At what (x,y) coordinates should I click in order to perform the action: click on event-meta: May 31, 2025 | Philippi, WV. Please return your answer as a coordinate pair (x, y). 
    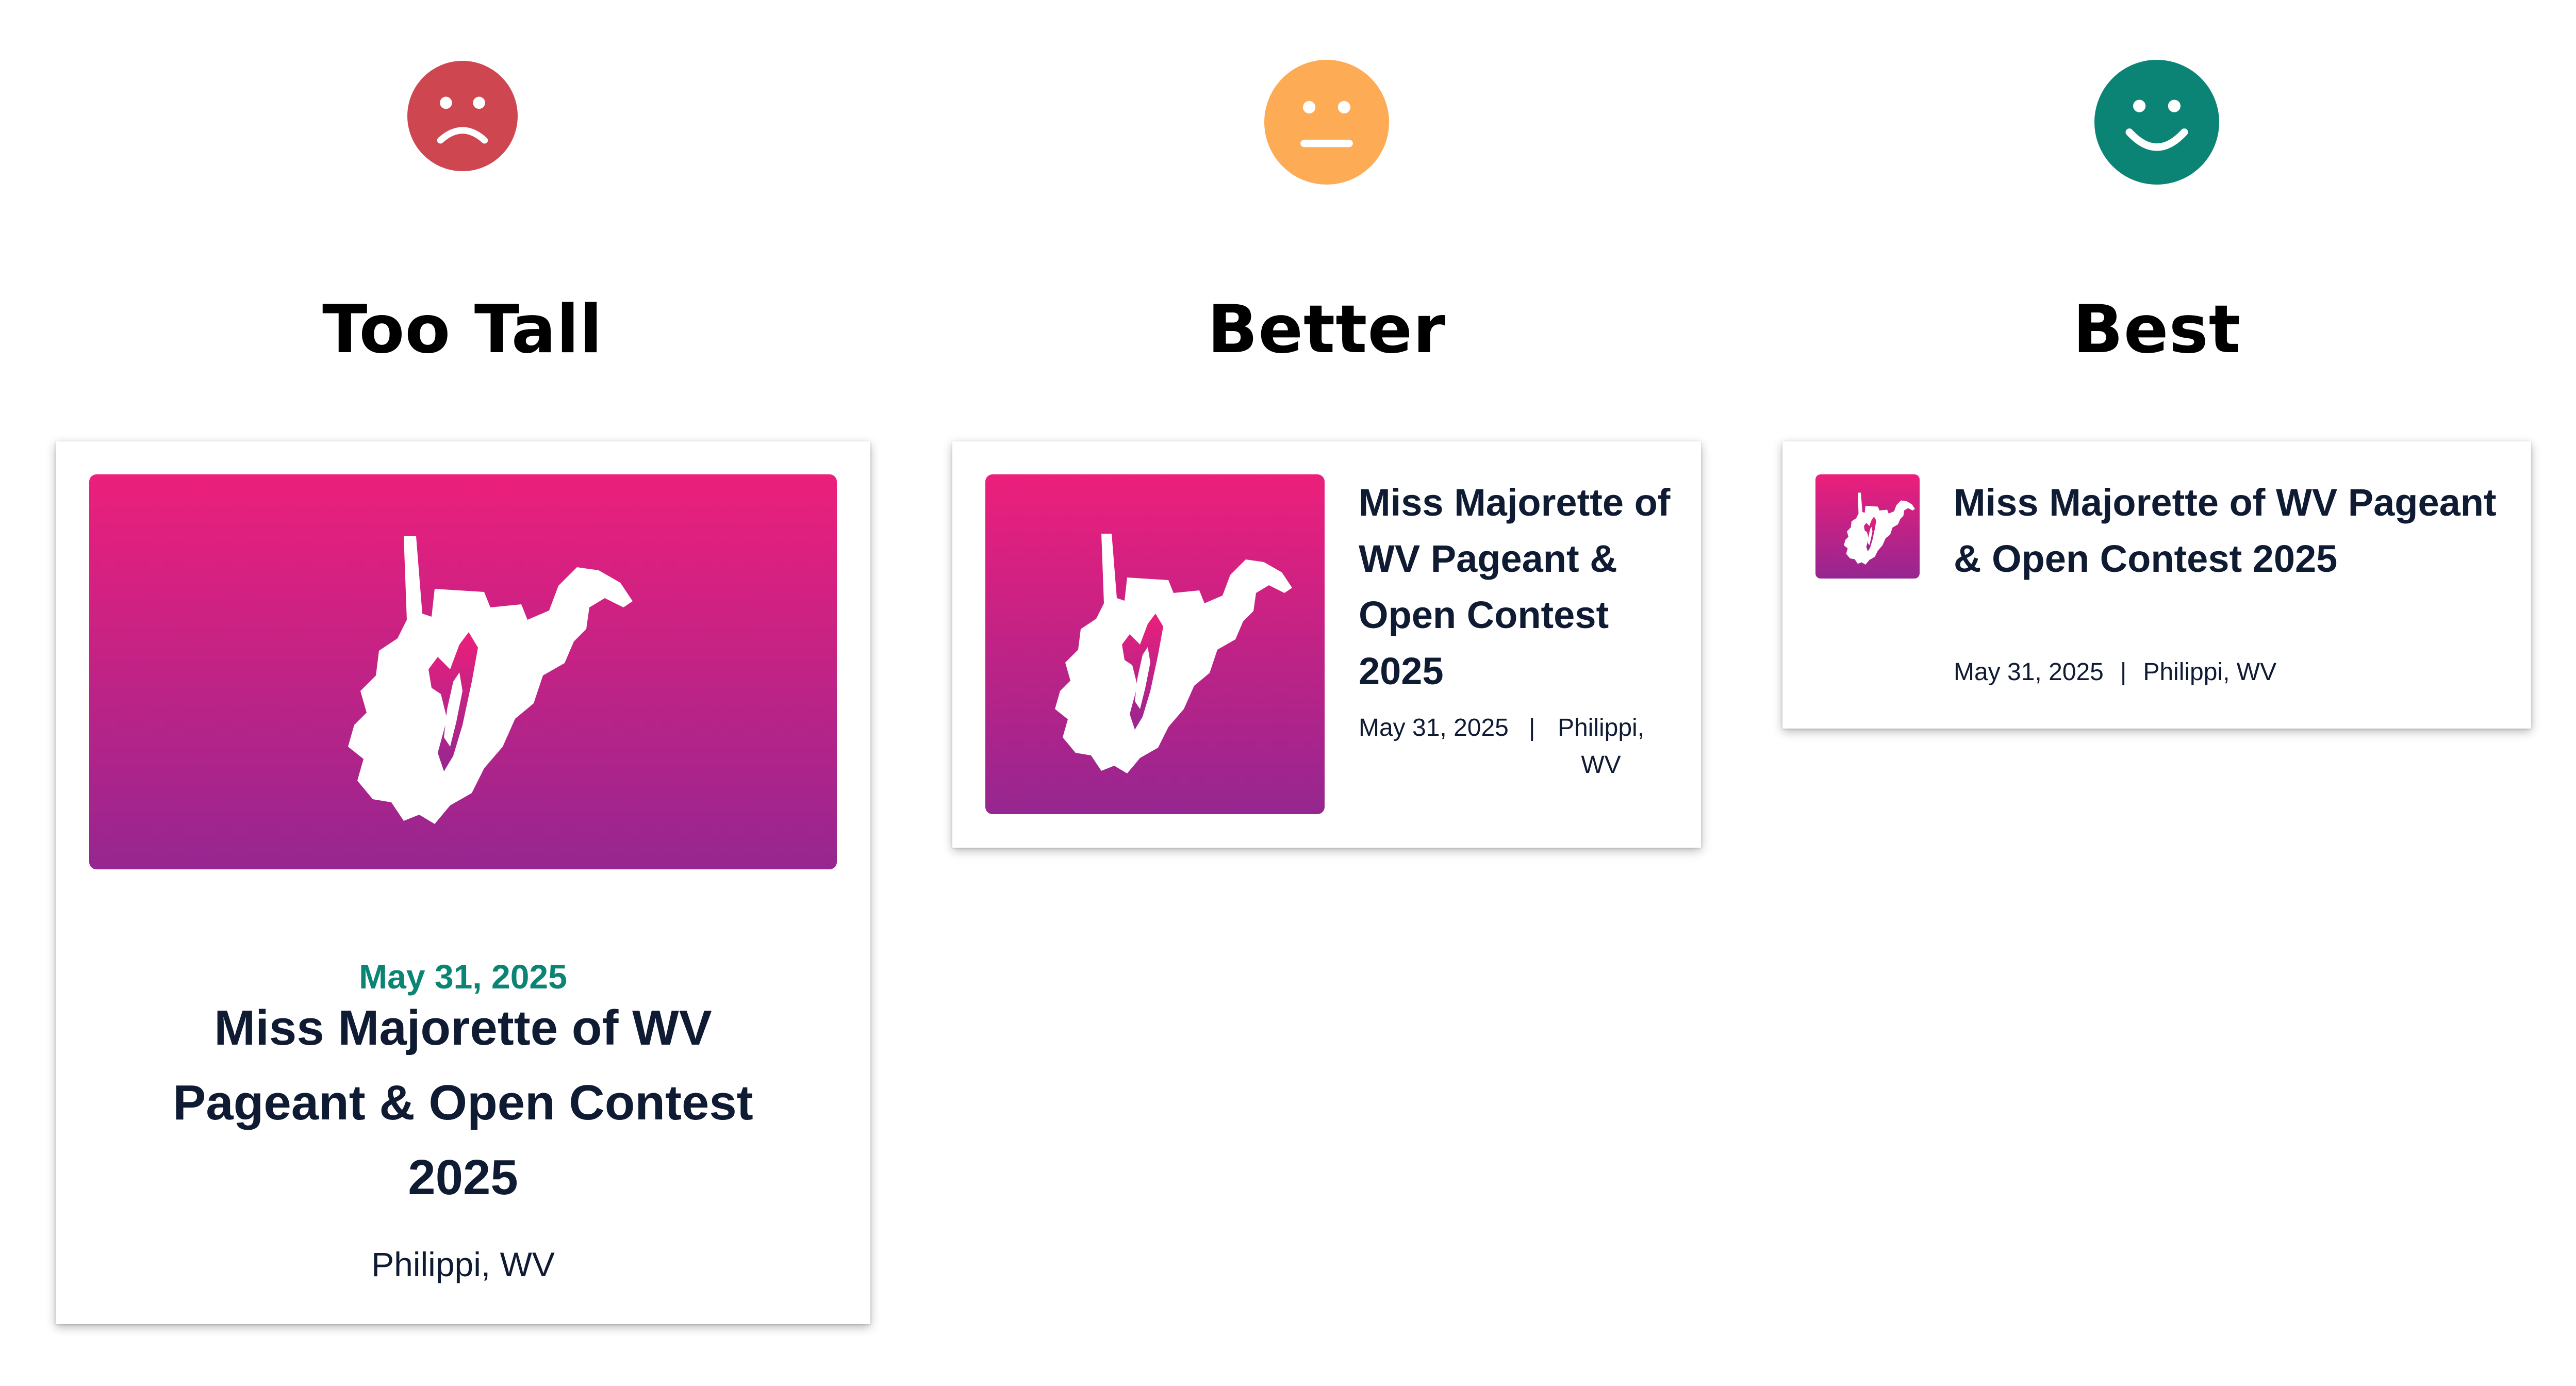
    Looking at the image, I should click on (2227, 672).